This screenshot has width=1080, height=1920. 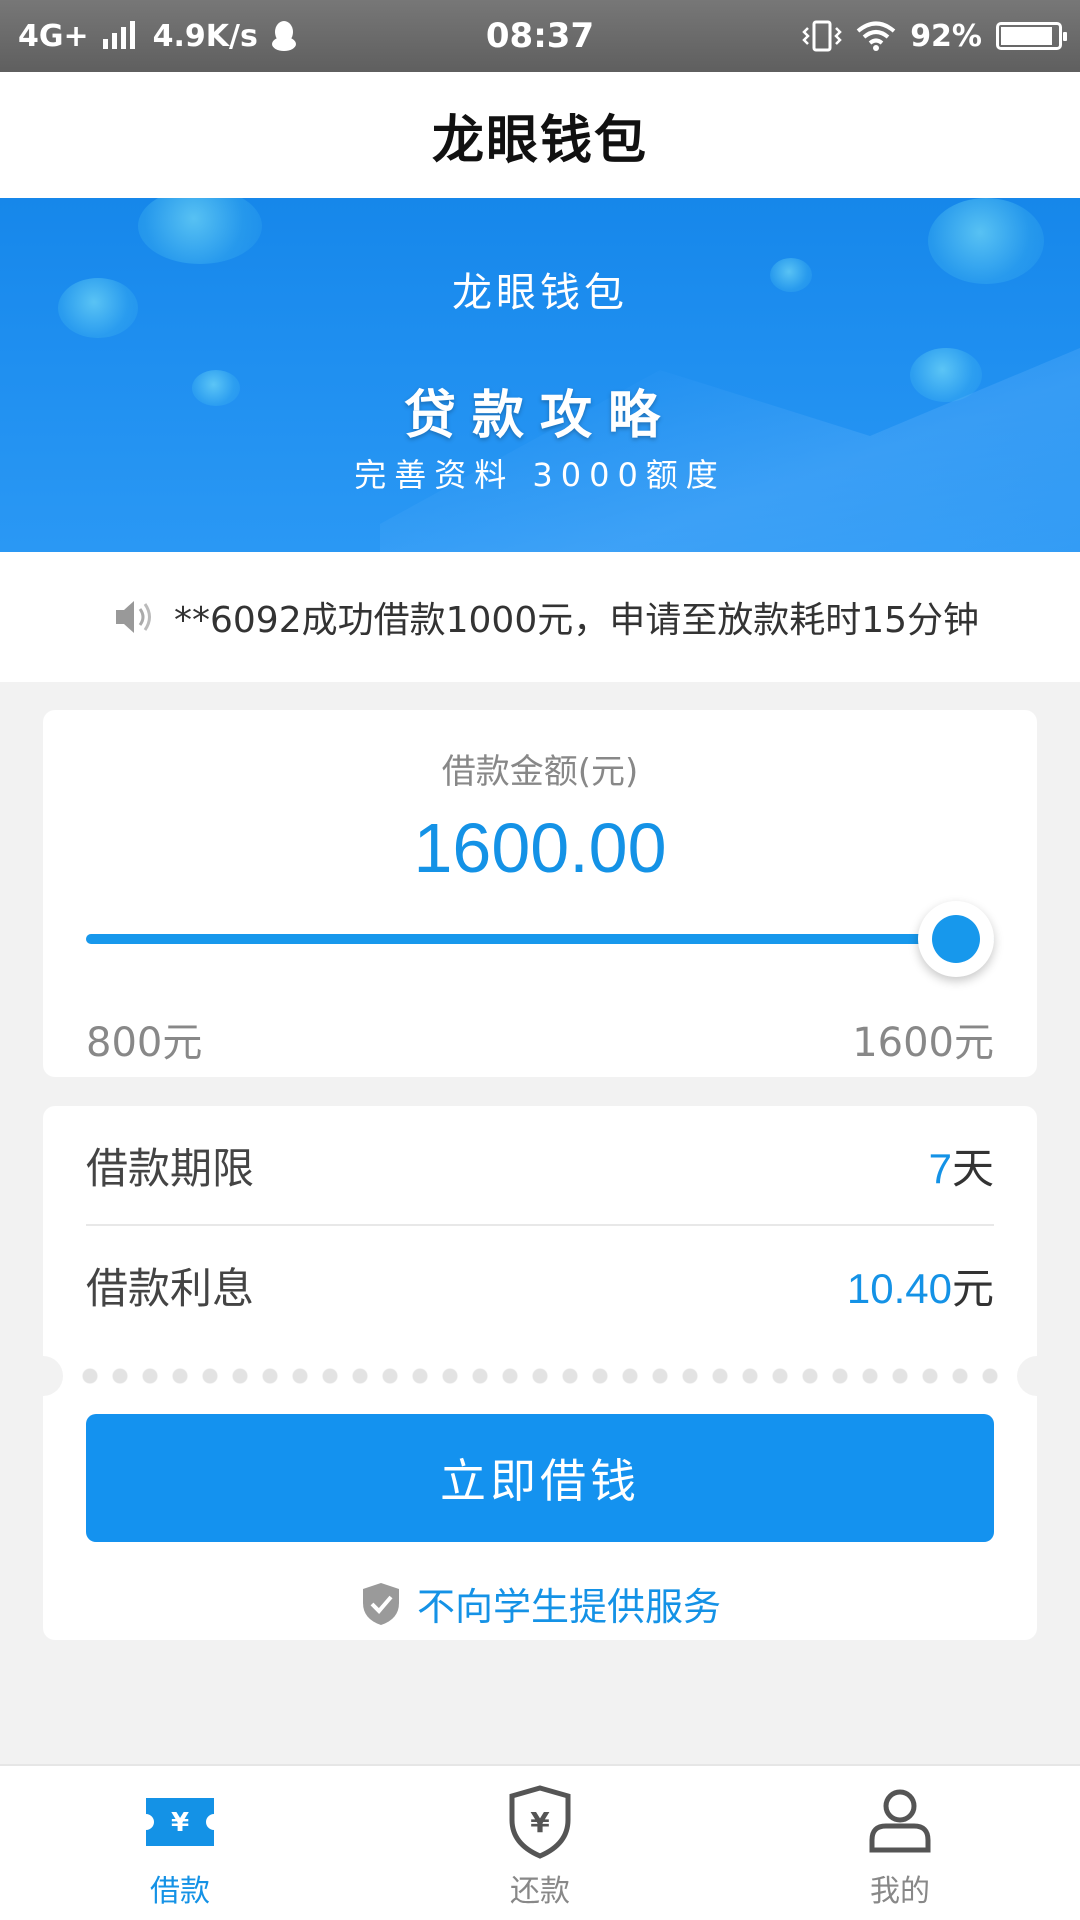 What do you see at coordinates (540, 1285) in the screenshot?
I see `loan-interest-row: 借款利息 10.40元` at bounding box center [540, 1285].